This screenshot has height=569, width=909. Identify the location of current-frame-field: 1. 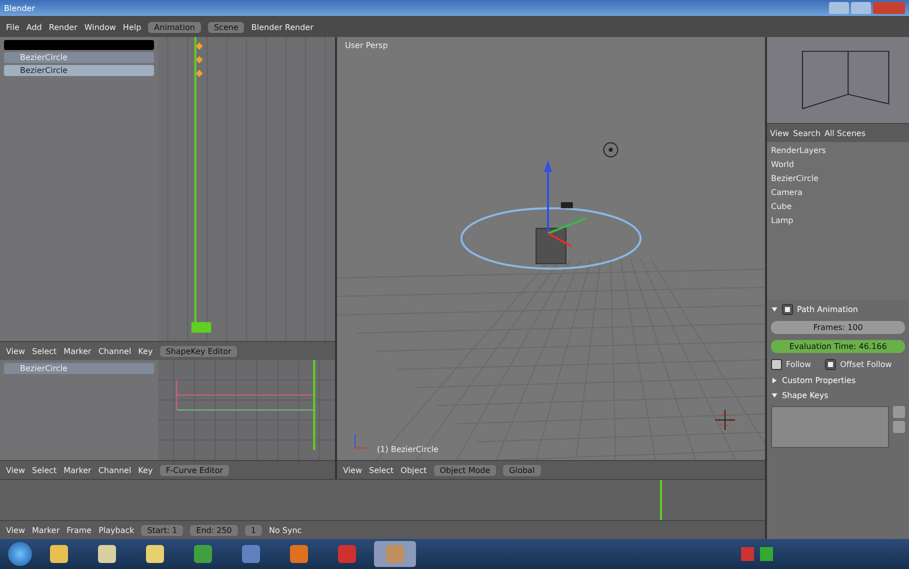
(253, 530).